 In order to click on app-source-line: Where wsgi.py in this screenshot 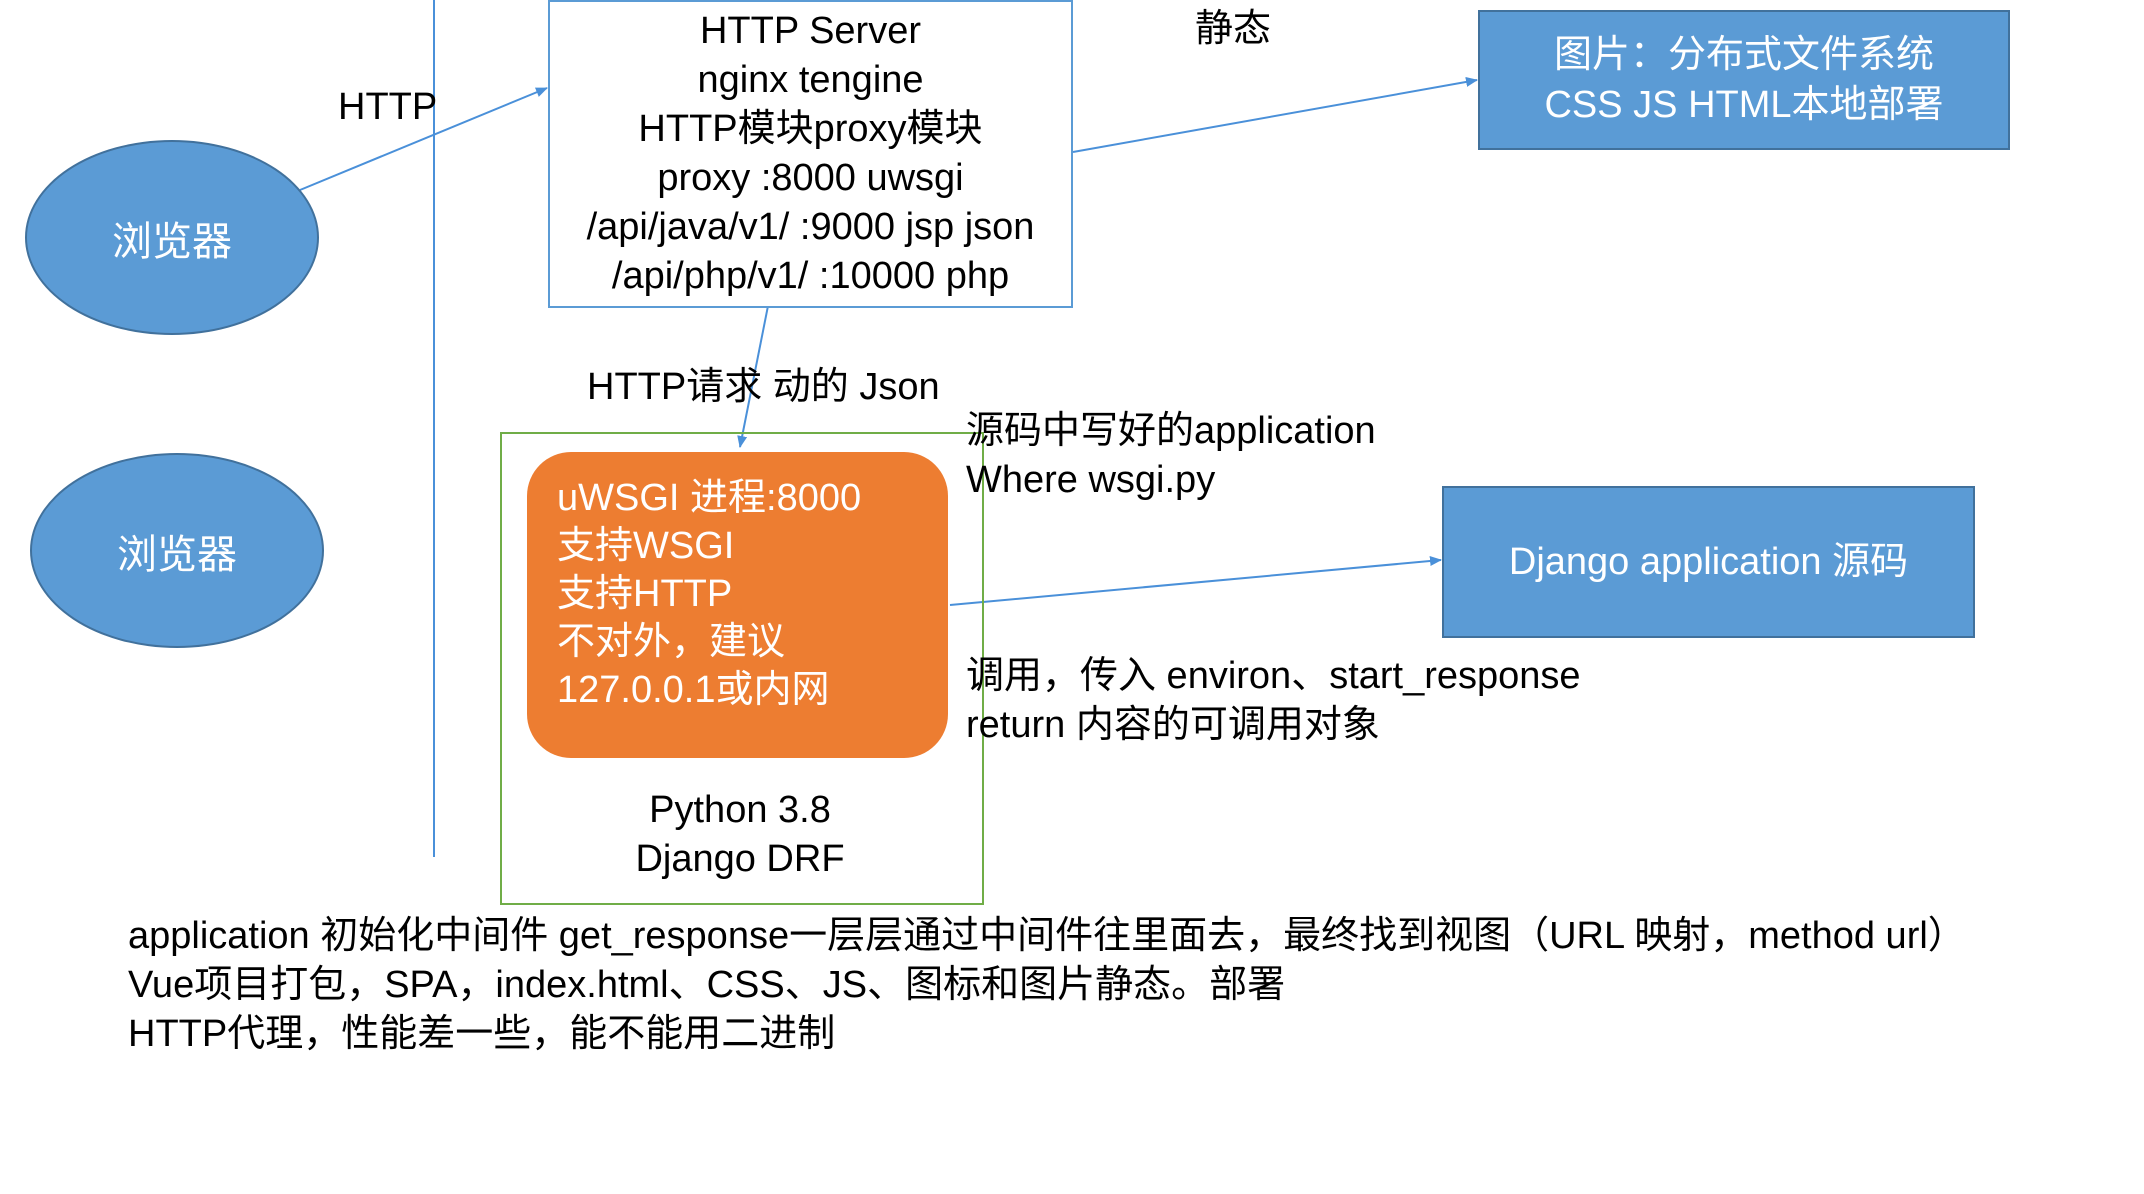, I will do `click(1091, 480)`.